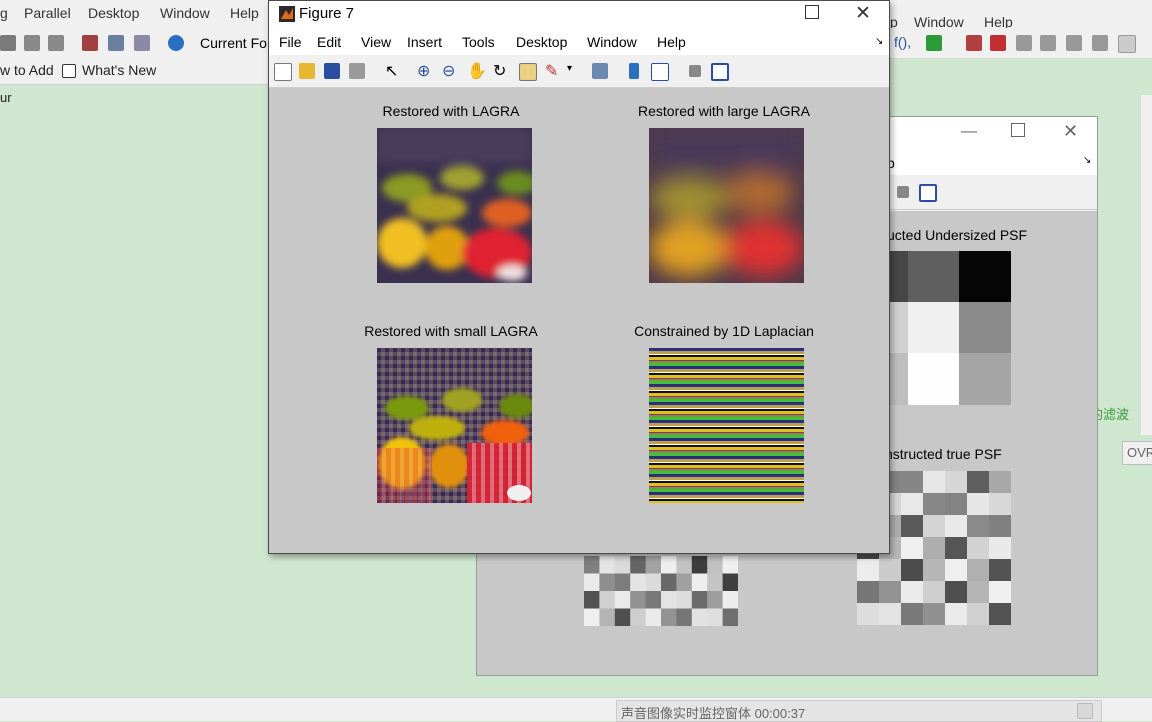 The width and height of the screenshot is (1152, 722). I want to click on run-icon, so click(934, 43).